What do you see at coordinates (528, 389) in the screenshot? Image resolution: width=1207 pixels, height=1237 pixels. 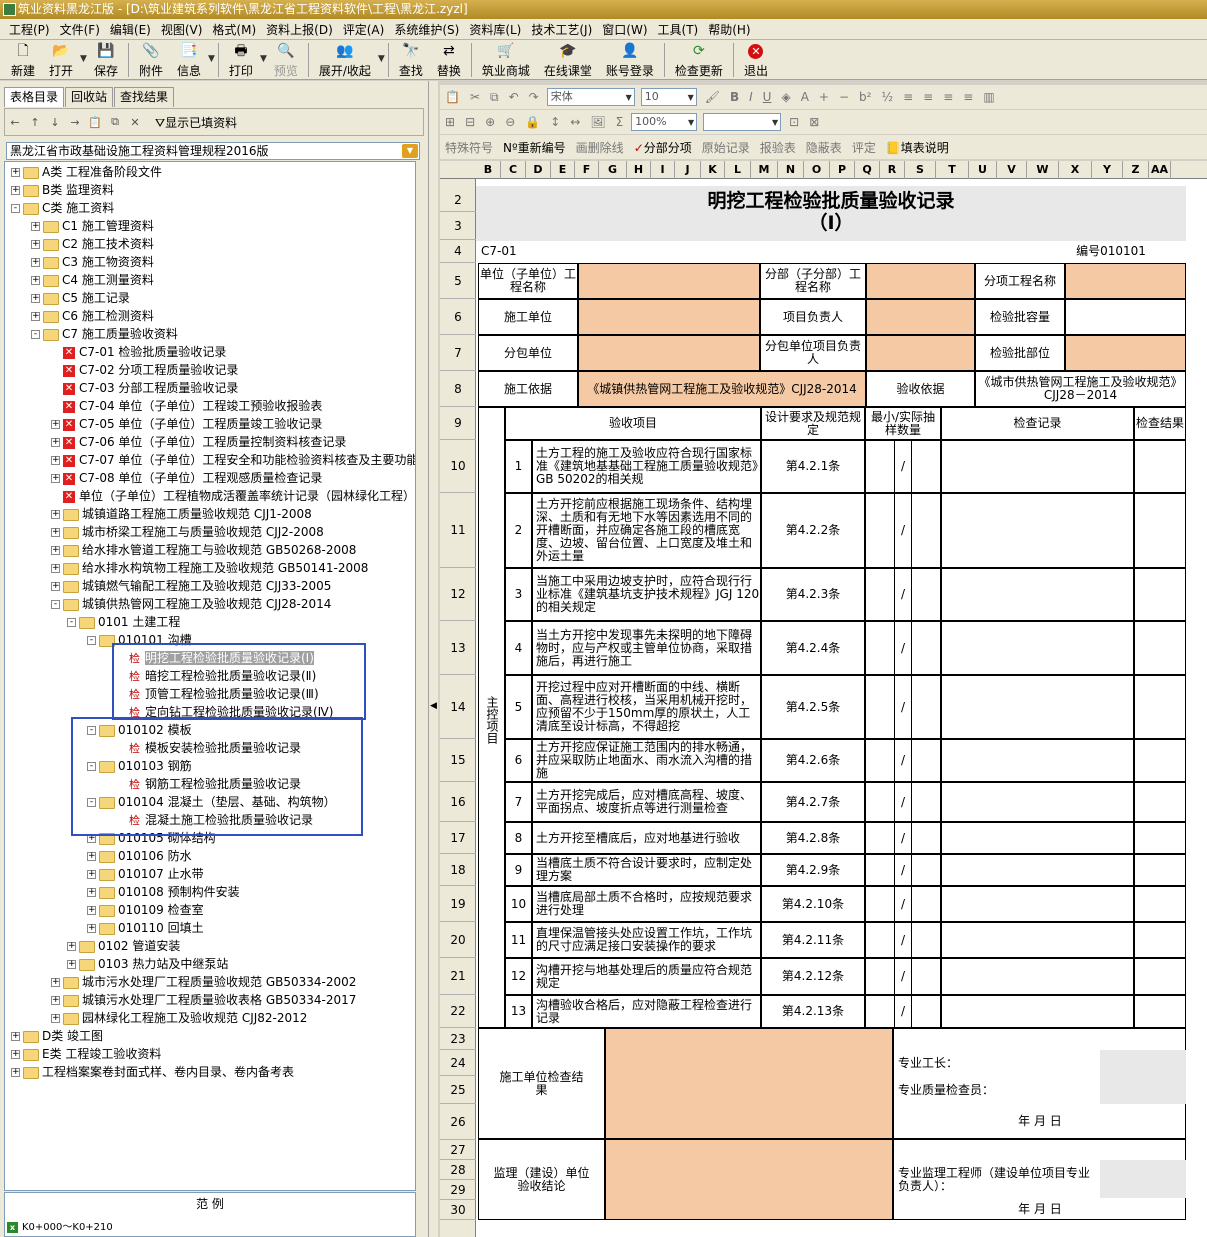 I see `field-label: 施工依据` at bounding box center [528, 389].